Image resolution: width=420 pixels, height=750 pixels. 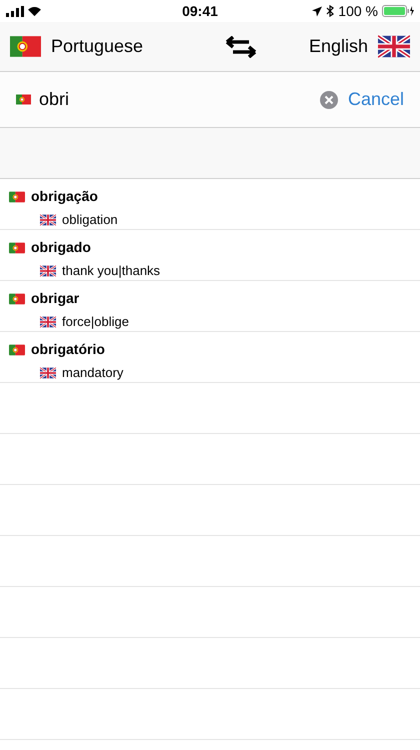 I want to click on english-translation: force|oblige, so click(x=95, y=322).